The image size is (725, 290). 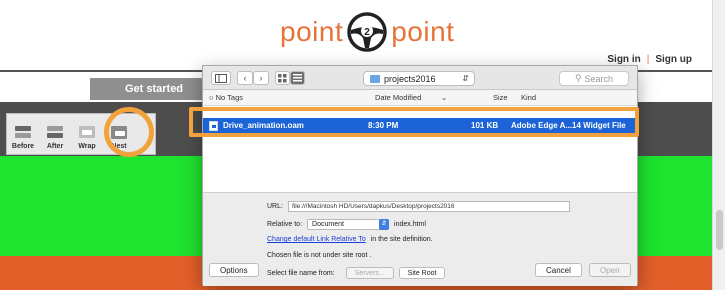 What do you see at coordinates (500, 97) in the screenshot?
I see `column-size-header: Size` at bounding box center [500, 97].